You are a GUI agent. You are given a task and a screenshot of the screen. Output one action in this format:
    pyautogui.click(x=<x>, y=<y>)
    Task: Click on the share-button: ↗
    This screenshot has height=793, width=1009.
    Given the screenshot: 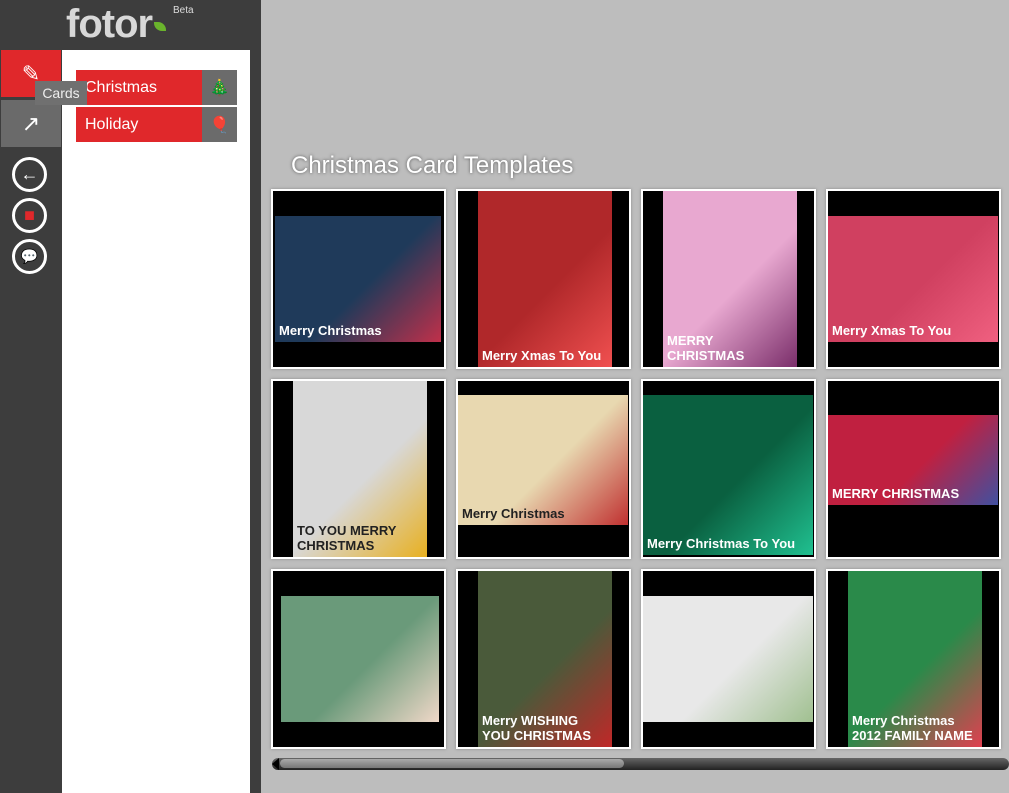 What is the action you would take?
    pyautogui.click(x=31, y=123)
    